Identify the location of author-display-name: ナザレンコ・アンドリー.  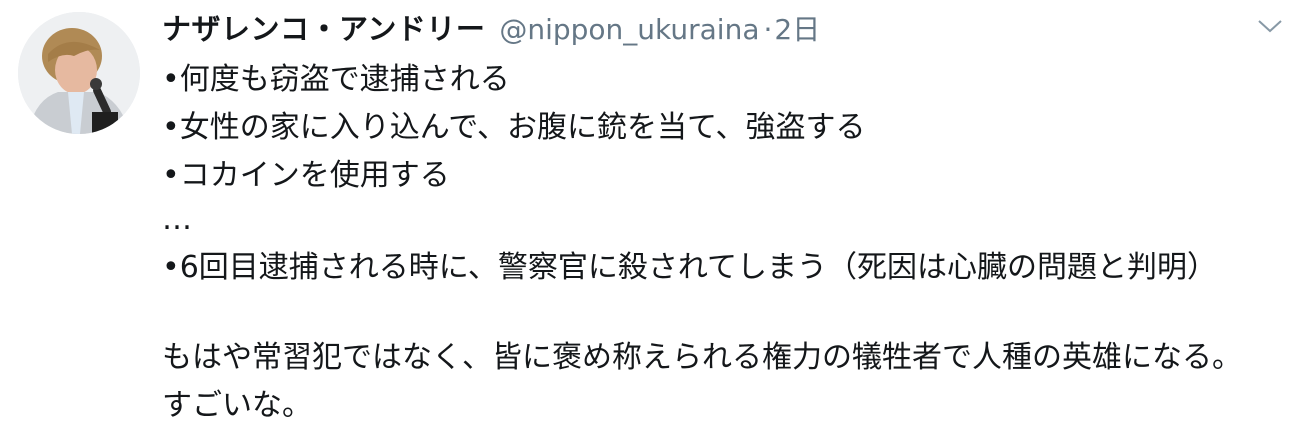
(323, 27).